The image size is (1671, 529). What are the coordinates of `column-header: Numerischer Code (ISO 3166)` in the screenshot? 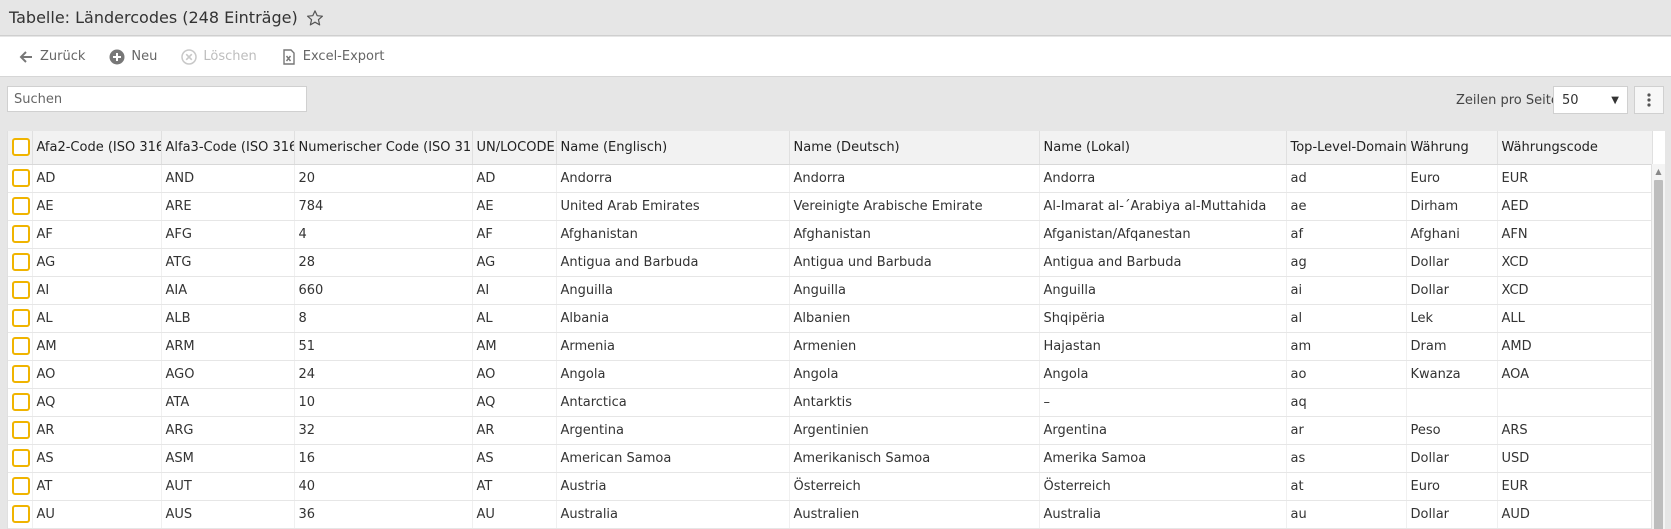 It's located at (383, 148).